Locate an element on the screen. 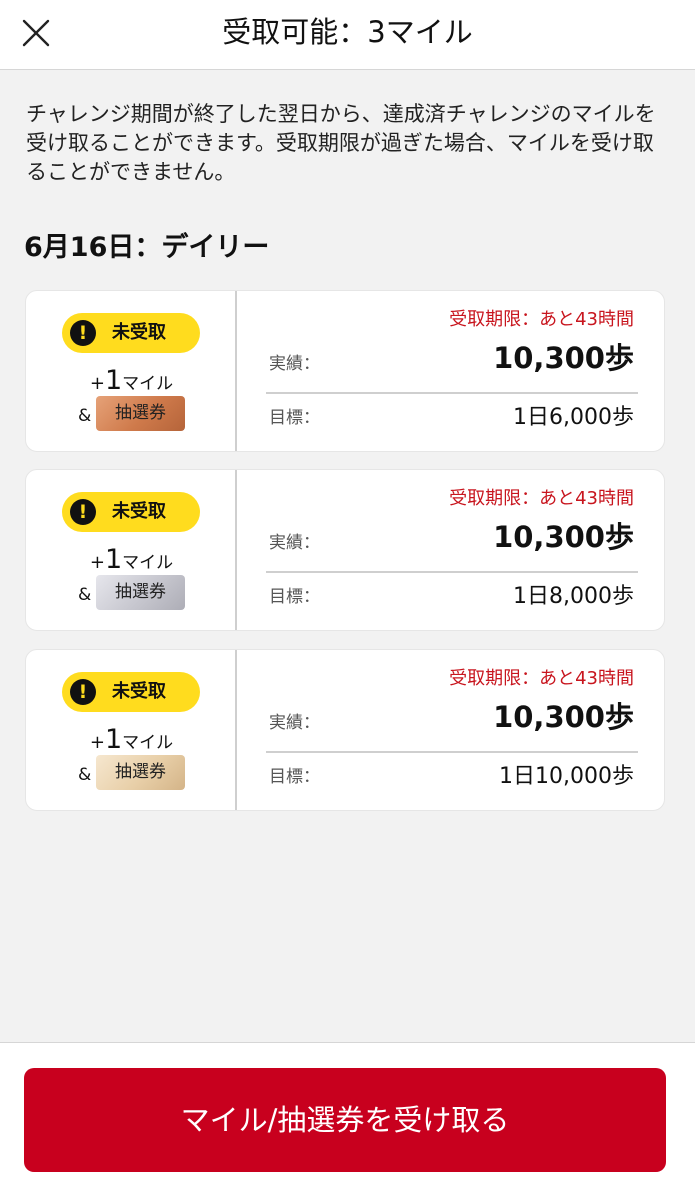 The image size is (695, 1200). page-title: 受取可能：3マイル is located at coordinates (347, 32).